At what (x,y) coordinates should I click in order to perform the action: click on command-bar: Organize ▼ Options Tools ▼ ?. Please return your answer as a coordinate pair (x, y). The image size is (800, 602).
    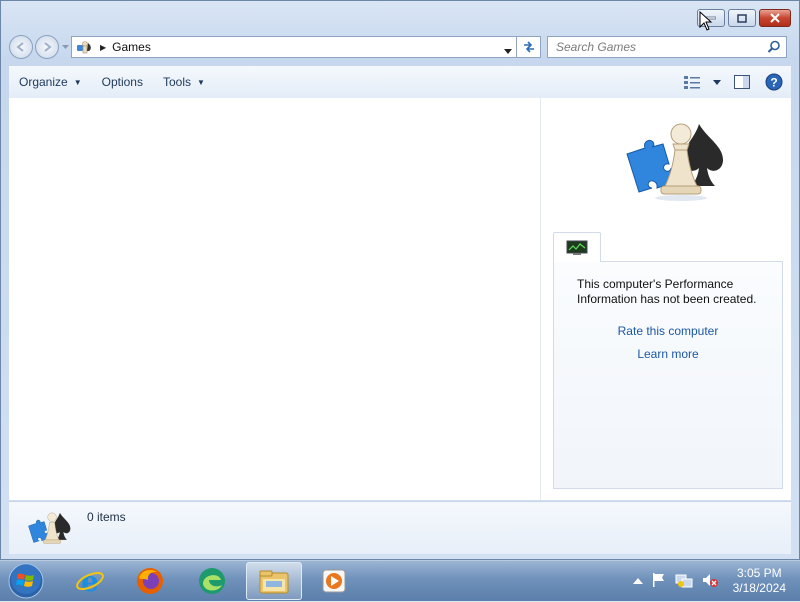
    Looking at the image, I should click on (400, 82).